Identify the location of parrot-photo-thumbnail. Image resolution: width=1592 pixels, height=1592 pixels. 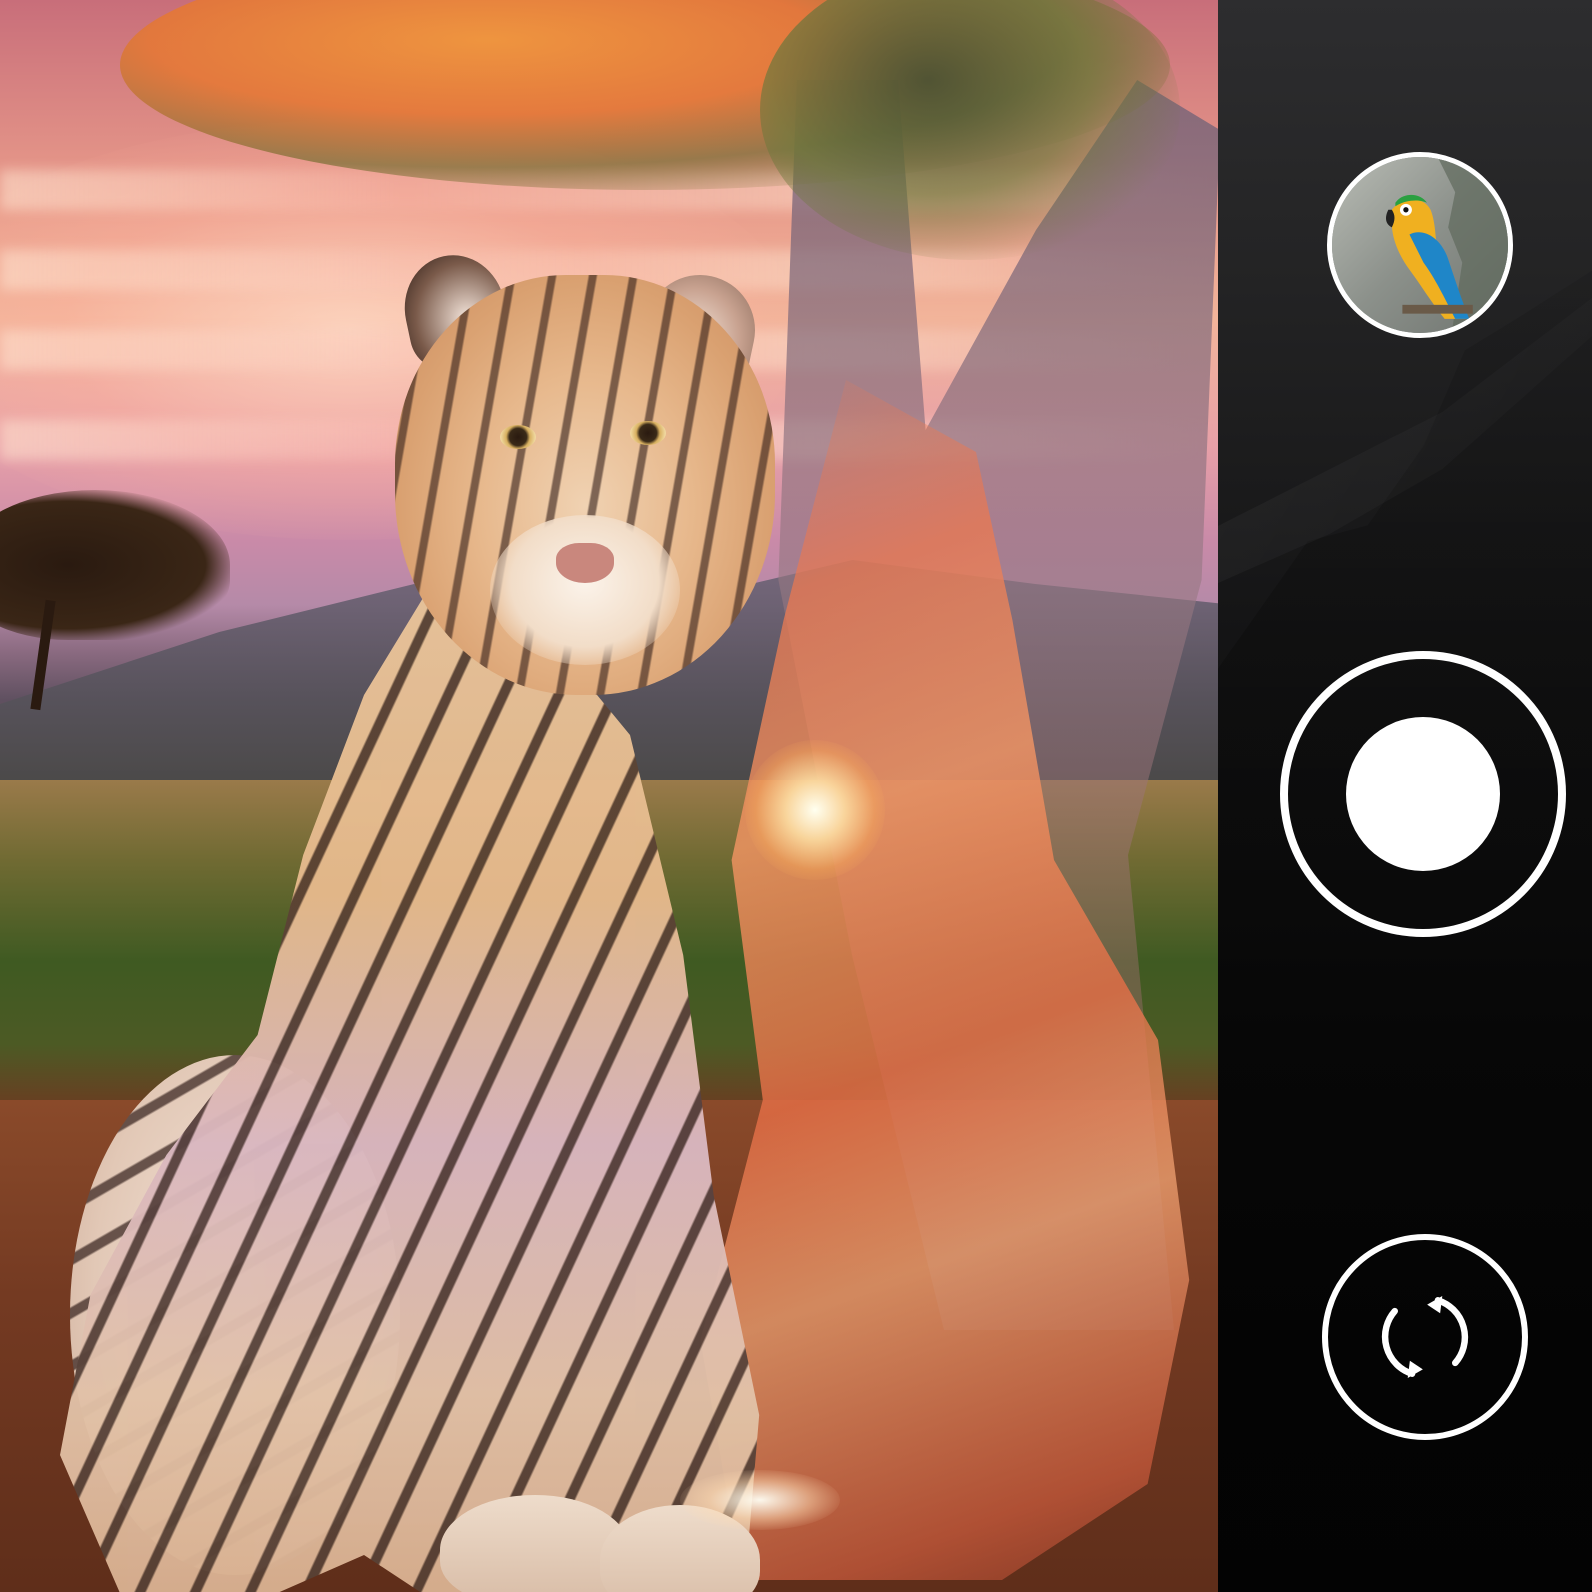
(1420, 245).